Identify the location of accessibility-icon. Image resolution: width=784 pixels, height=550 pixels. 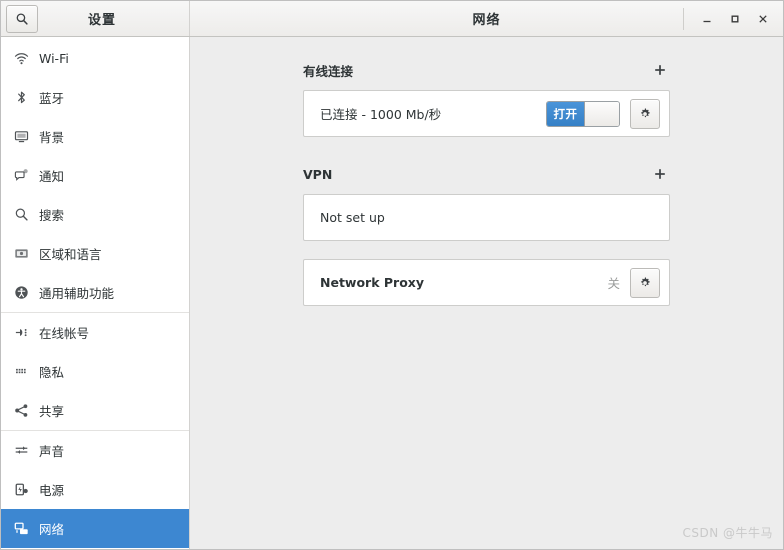
(21, 292).